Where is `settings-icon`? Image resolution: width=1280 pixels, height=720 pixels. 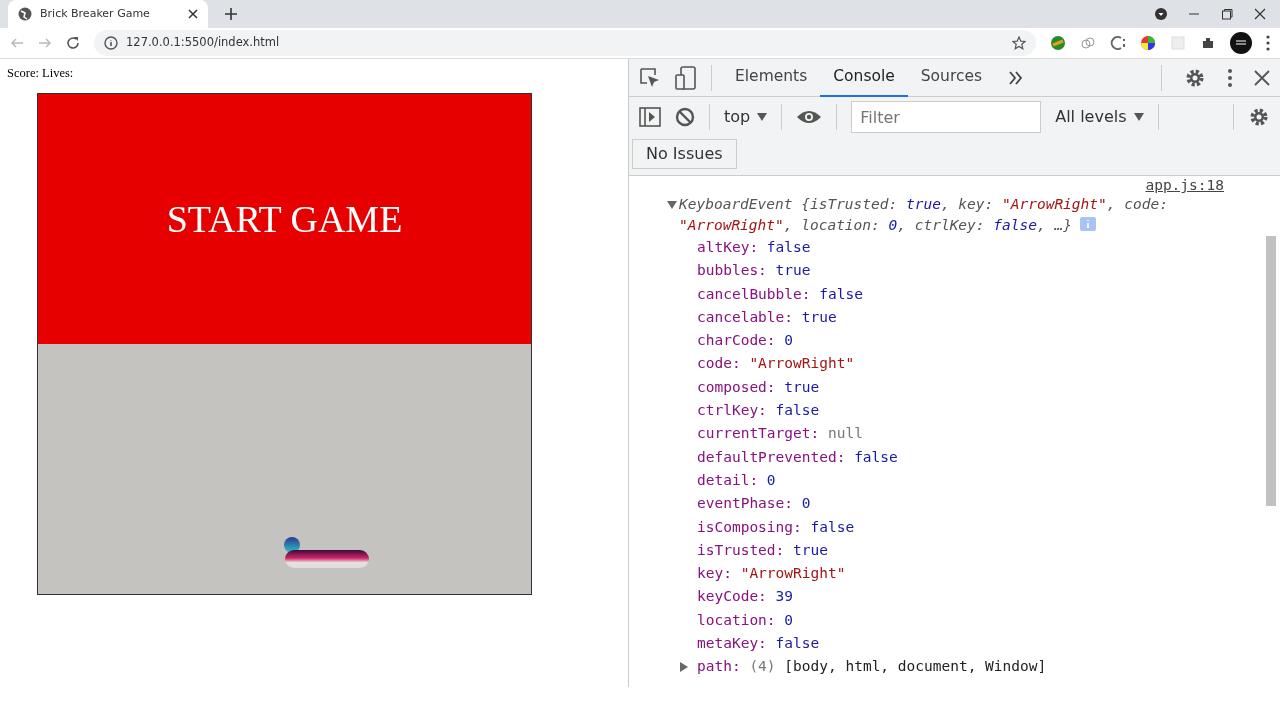 settings-icon is located at coordinates (1259, 117).